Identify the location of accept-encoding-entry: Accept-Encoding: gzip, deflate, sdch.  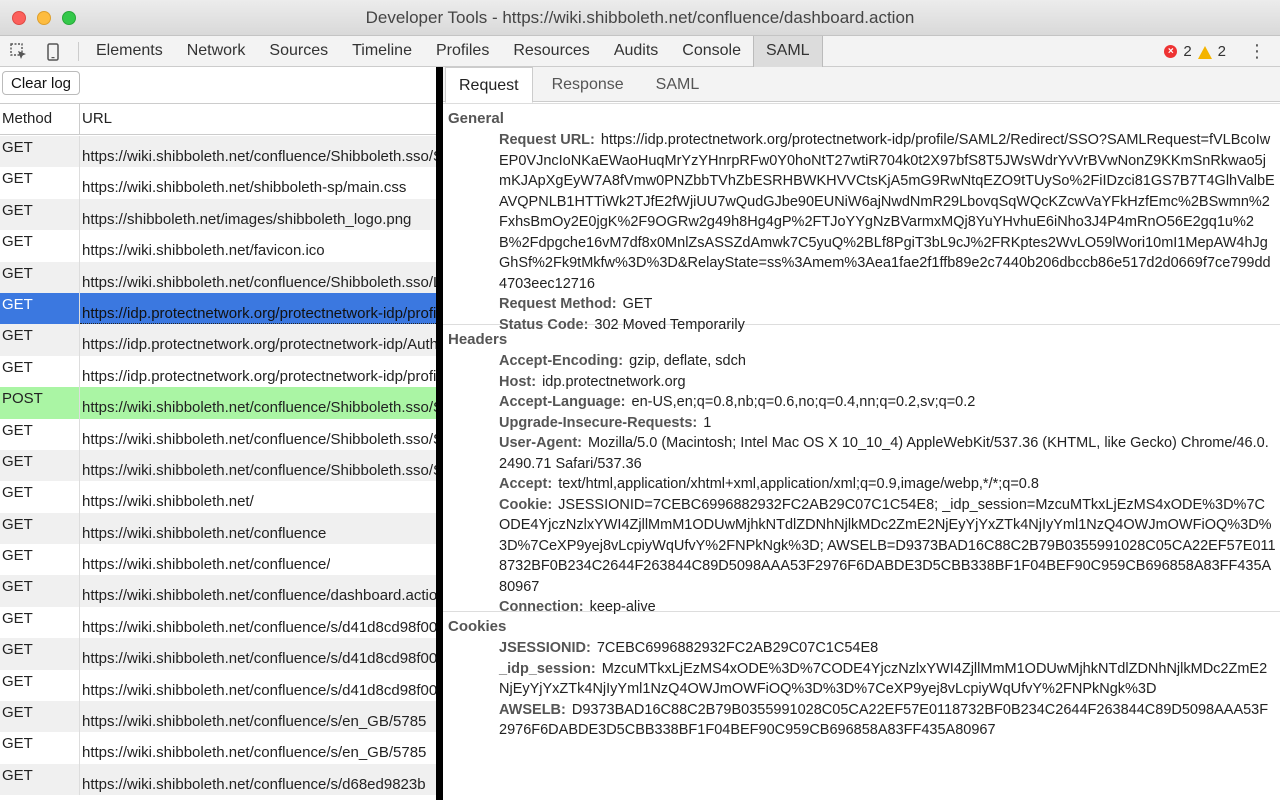
(887, 361).